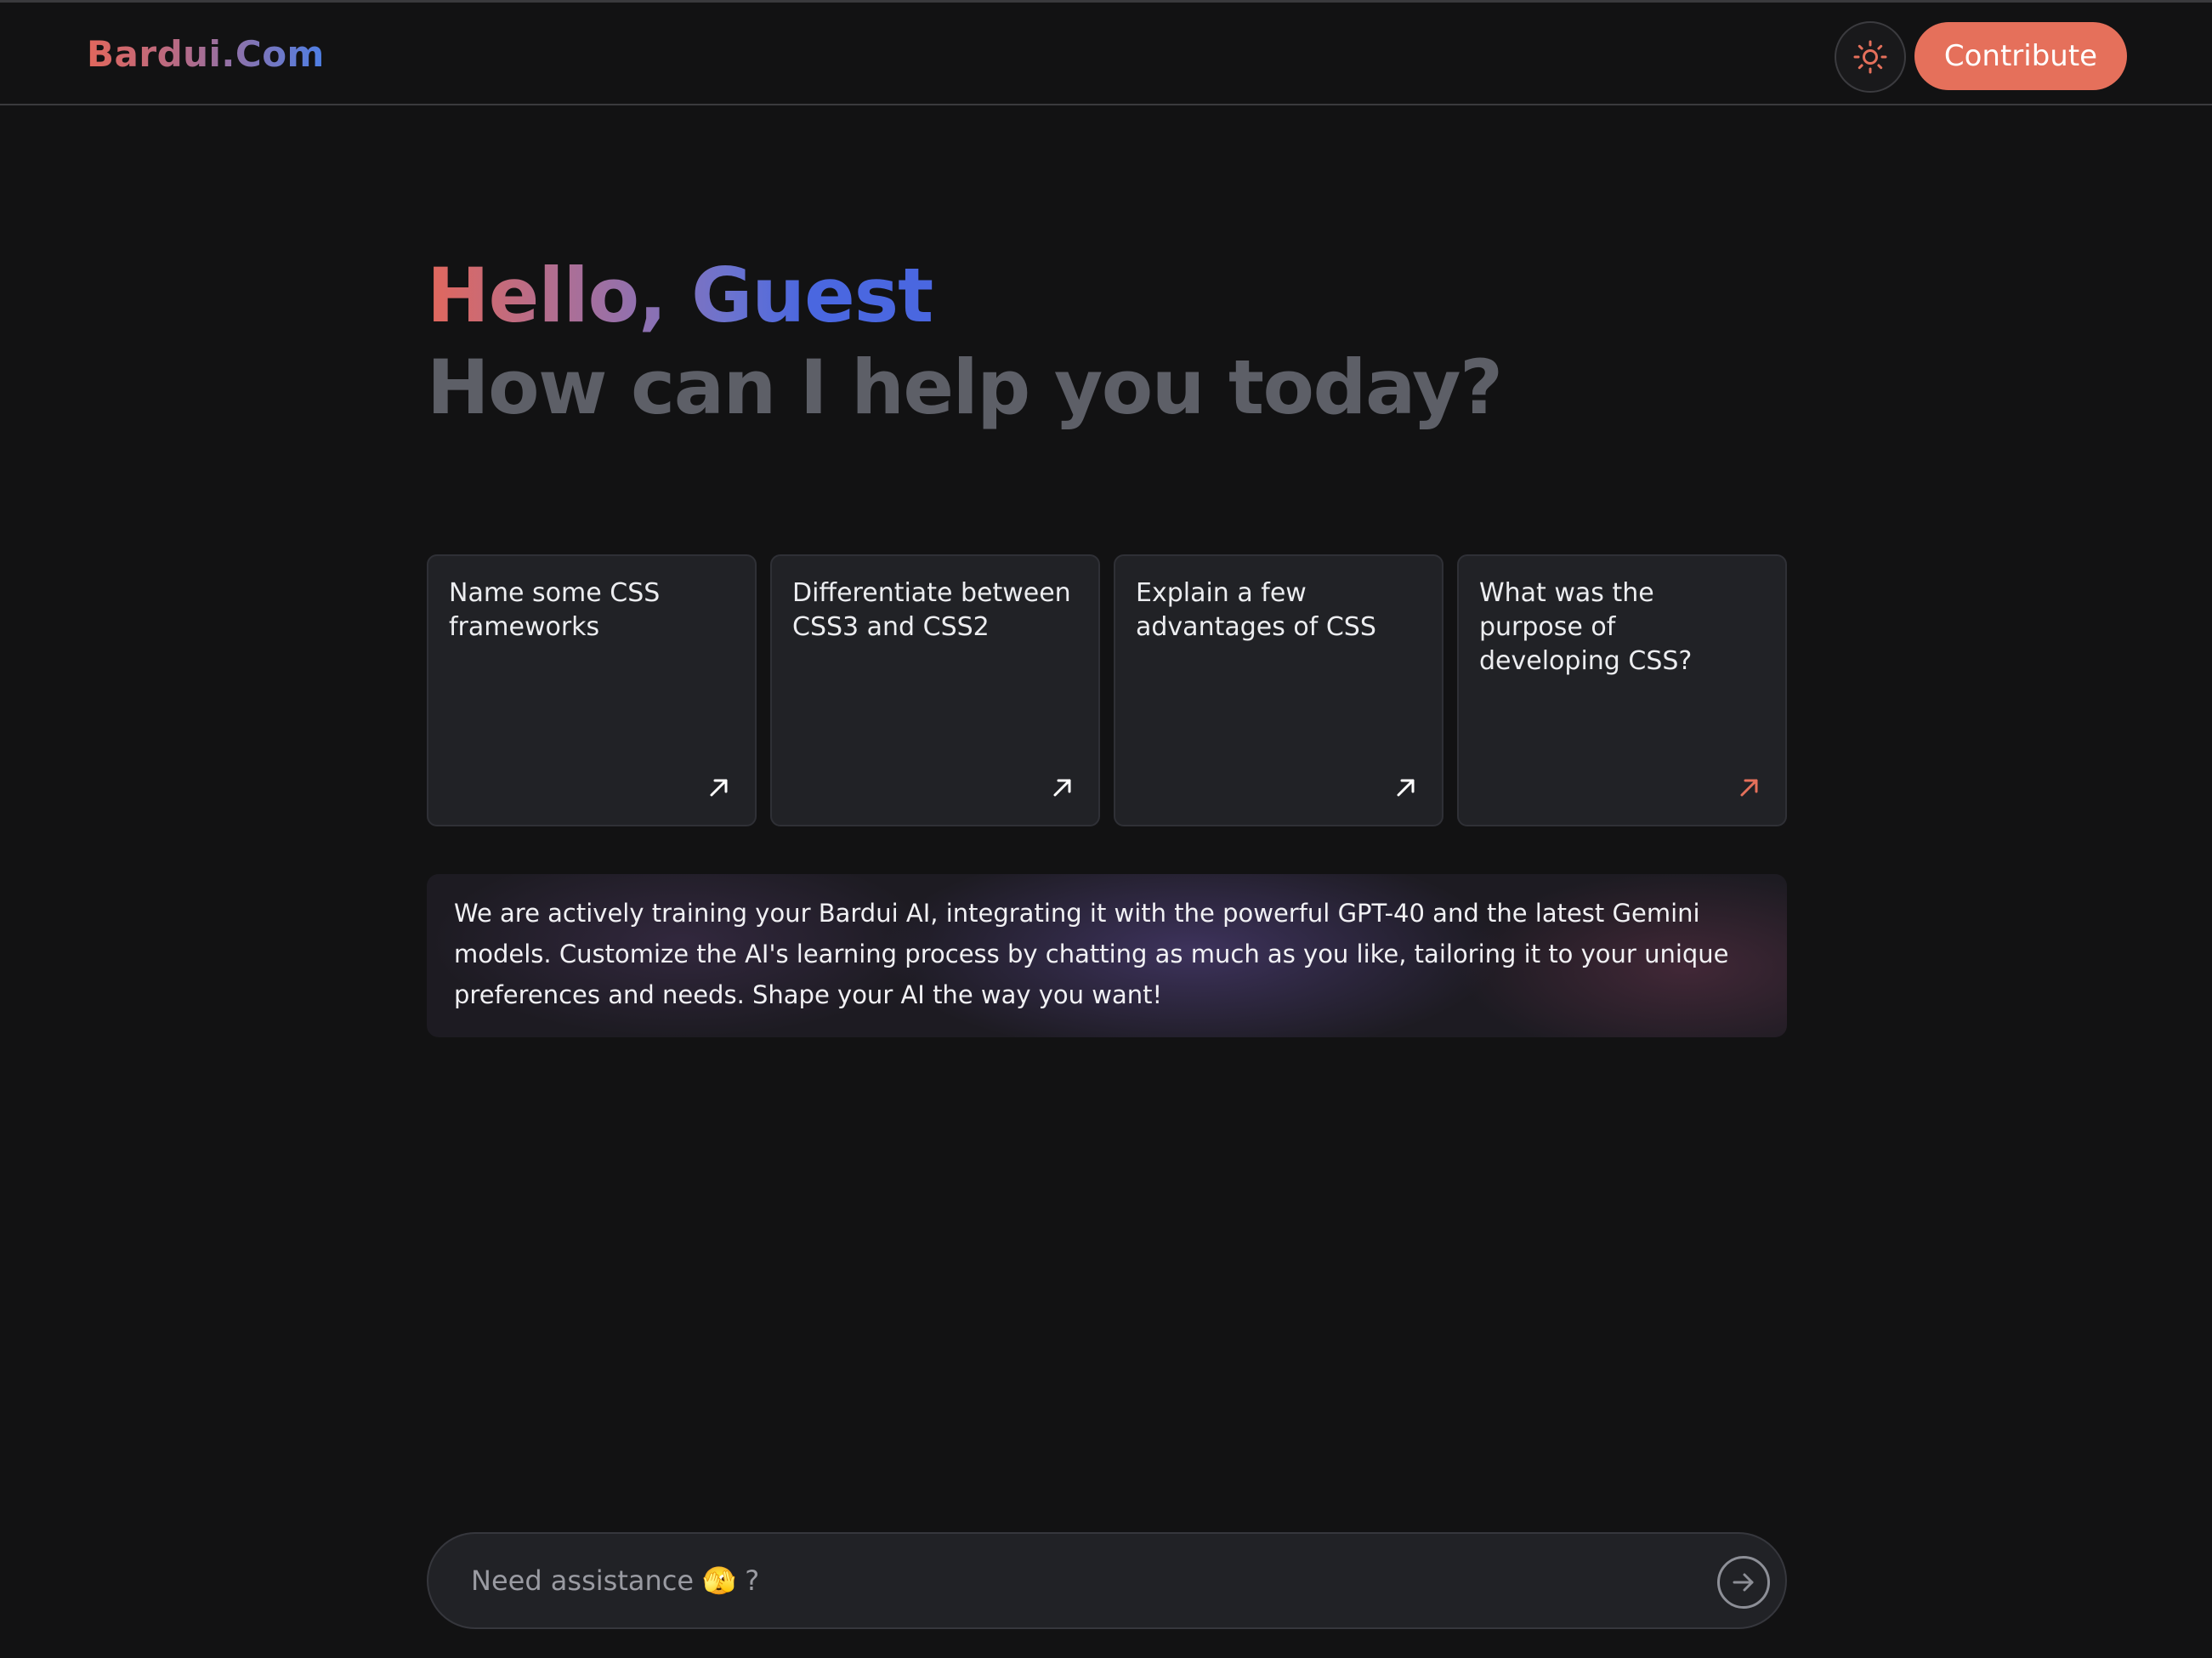 The width and height of the screenshot is (2212, 1658). What do you see at coordinates (1622, 690) in the screenshot?
I see `suggestion-card-css-purpose: What was the purpose of developing CSS?` at bounding box center [1622, 690].